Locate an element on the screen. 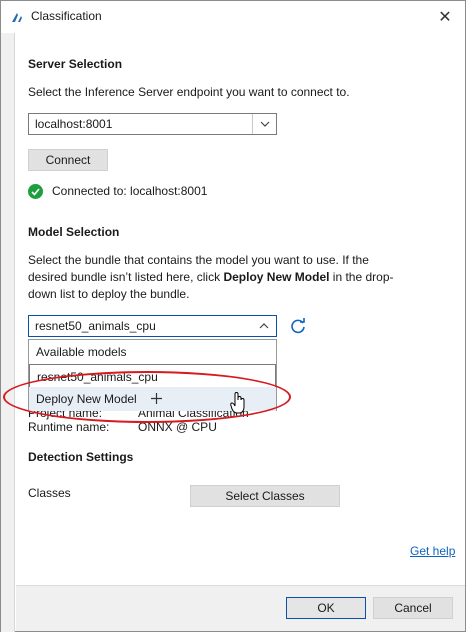  connection-status: Connected to: localhost:8001 is located at coordinates (130, 191).